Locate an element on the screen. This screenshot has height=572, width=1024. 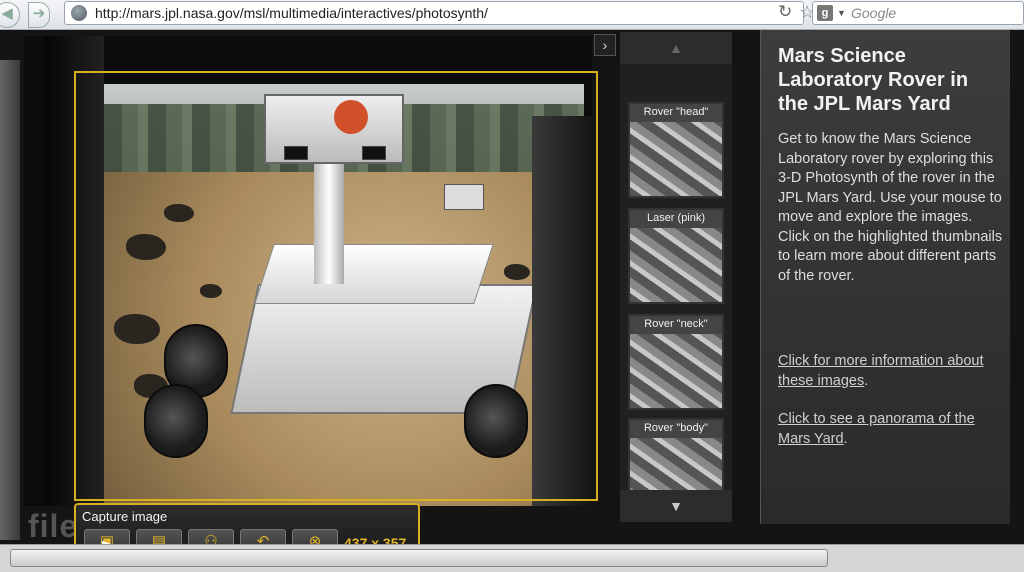
chevron-right-icon: › is located at coordinates (605, 45).